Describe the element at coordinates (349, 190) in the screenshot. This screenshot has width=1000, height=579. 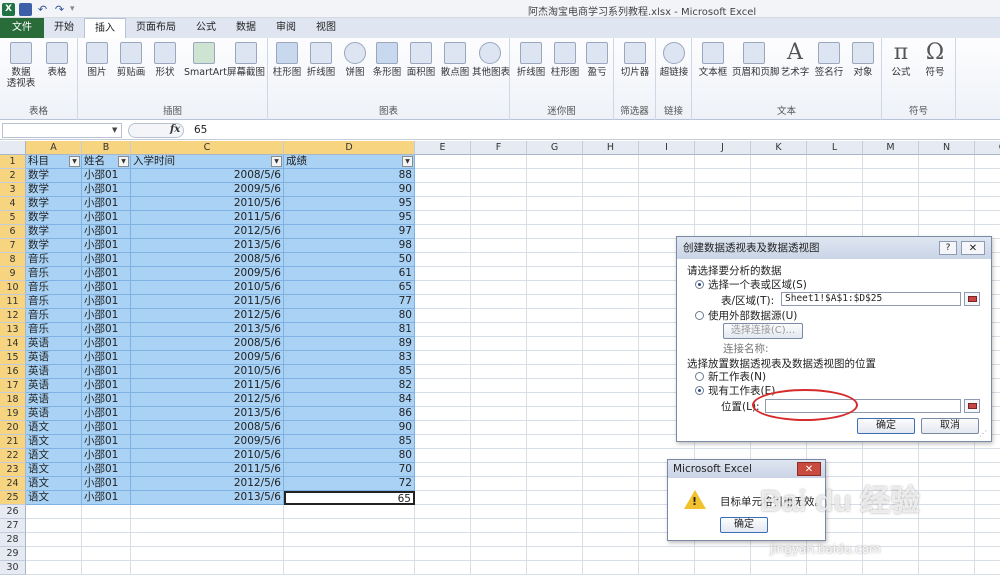
I see `table-cell: 90` at that location.